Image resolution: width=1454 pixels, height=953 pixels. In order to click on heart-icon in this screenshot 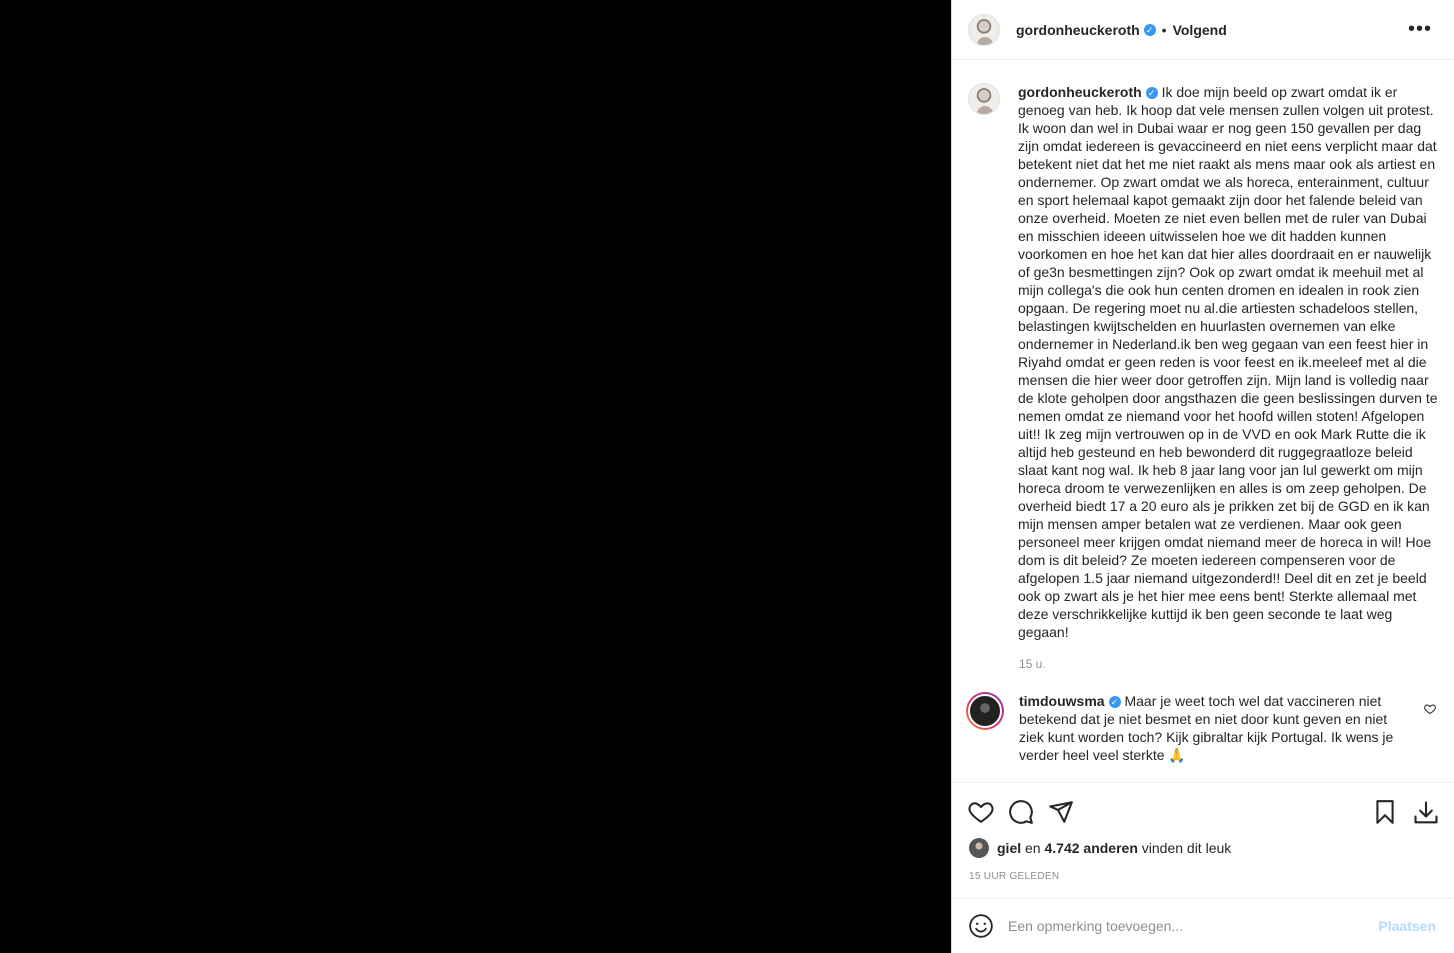, I will do `click(981, 812)`.